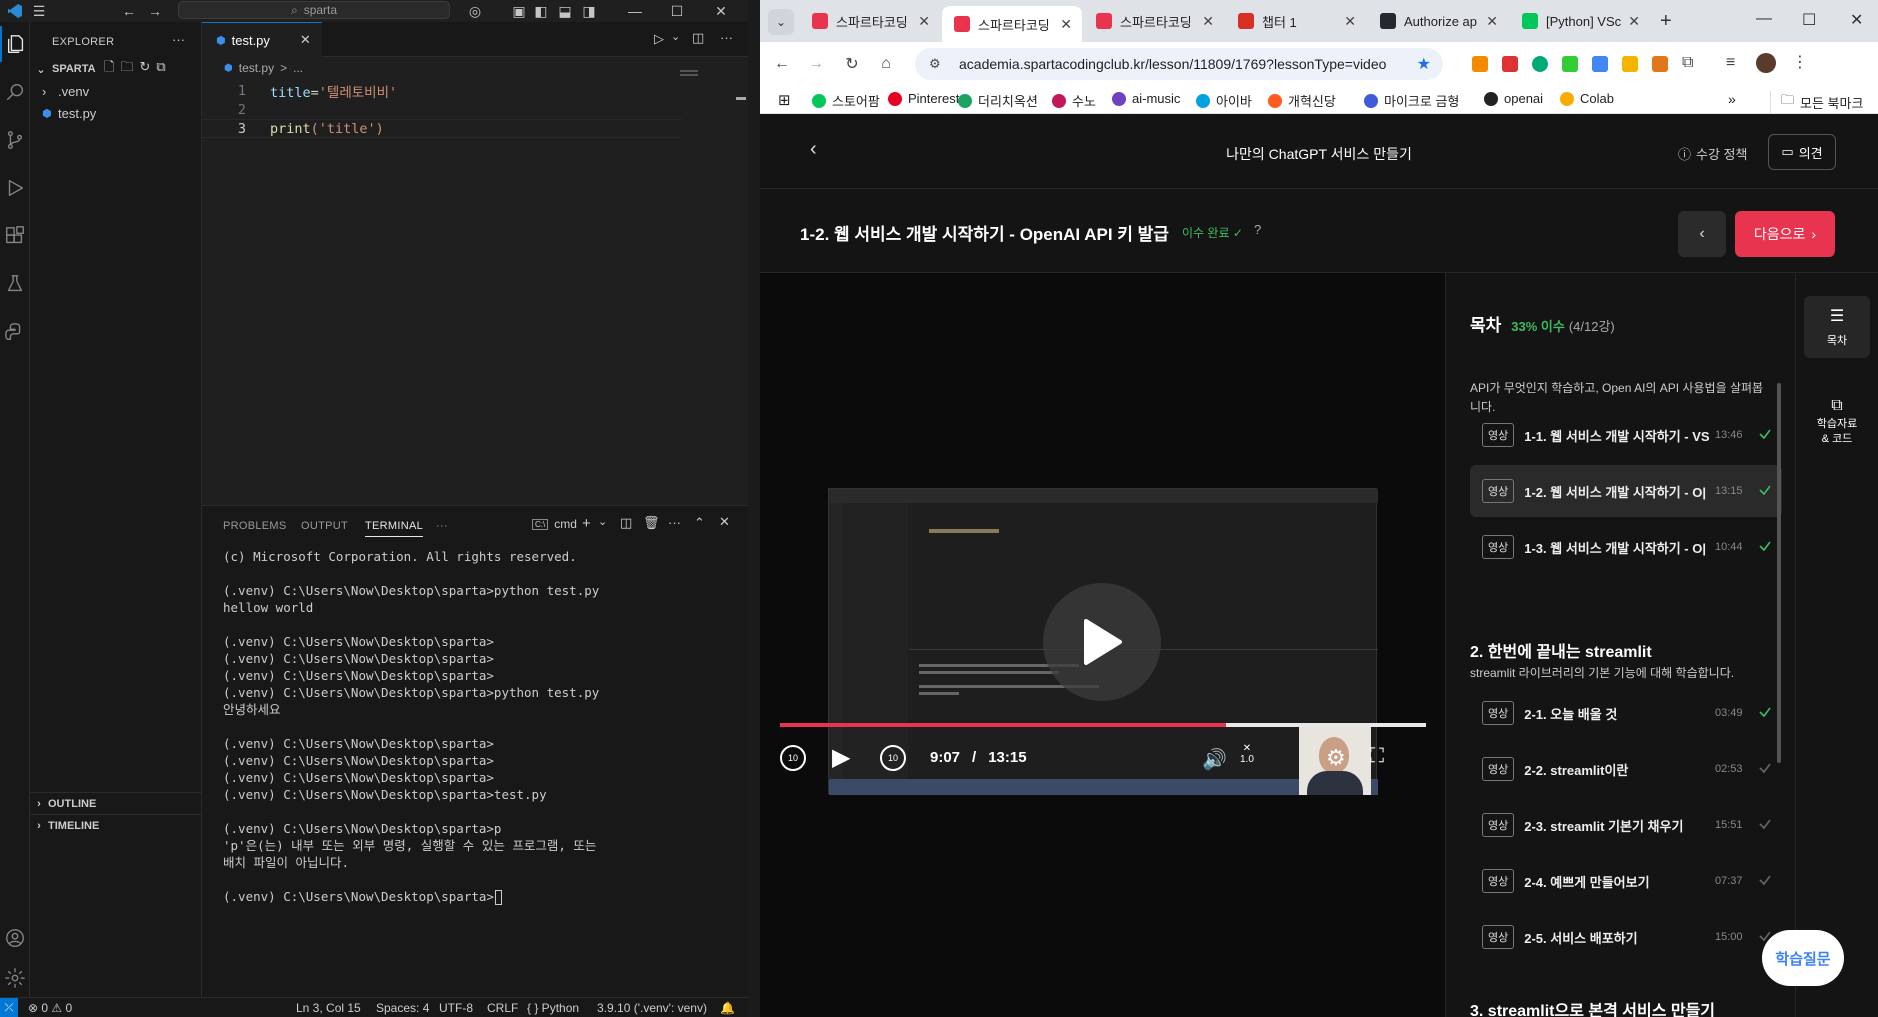  What do you see at coordinates (852, 64) in the screenshot?
I see `reload-icon: ↻` at bounding box center [852, 64].